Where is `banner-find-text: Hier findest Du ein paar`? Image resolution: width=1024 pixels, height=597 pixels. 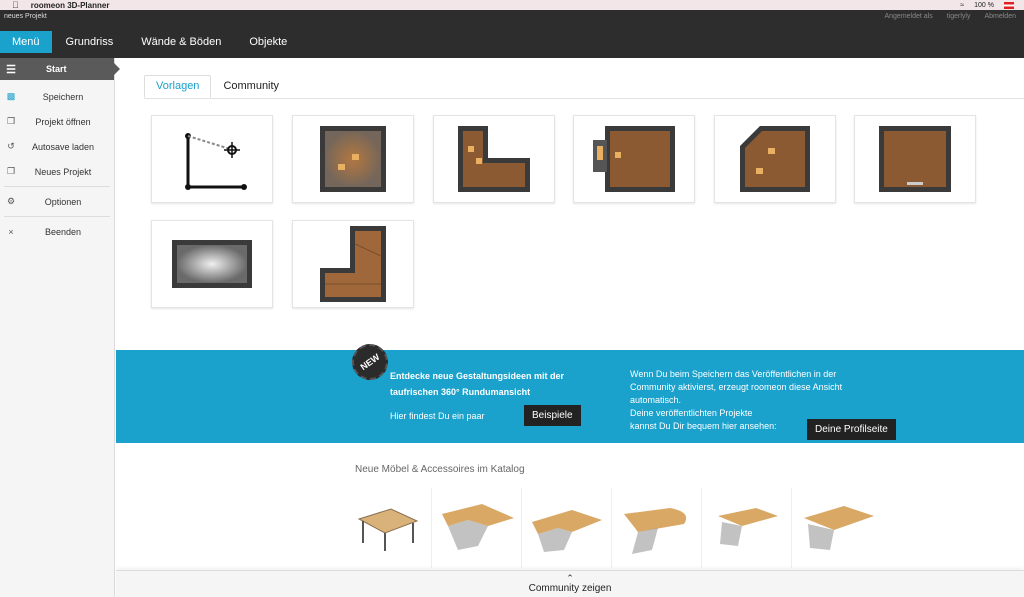 banner-find-text: Hier findest Du ein paar is located at coordinates (437, 416).